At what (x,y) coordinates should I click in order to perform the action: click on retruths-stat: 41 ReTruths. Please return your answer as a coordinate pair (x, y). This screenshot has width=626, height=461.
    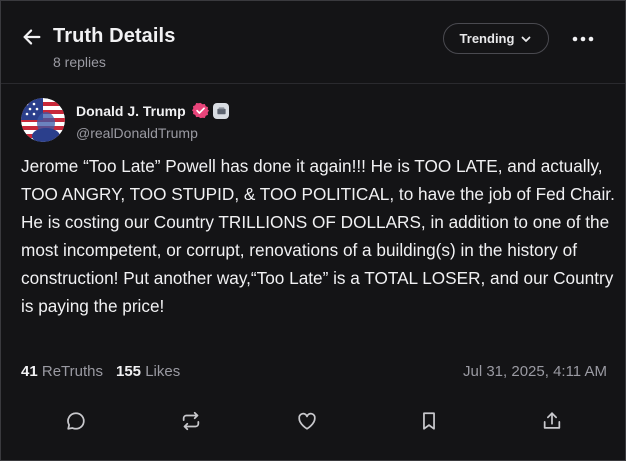
    Looking at the image, I should click on (62, 371).